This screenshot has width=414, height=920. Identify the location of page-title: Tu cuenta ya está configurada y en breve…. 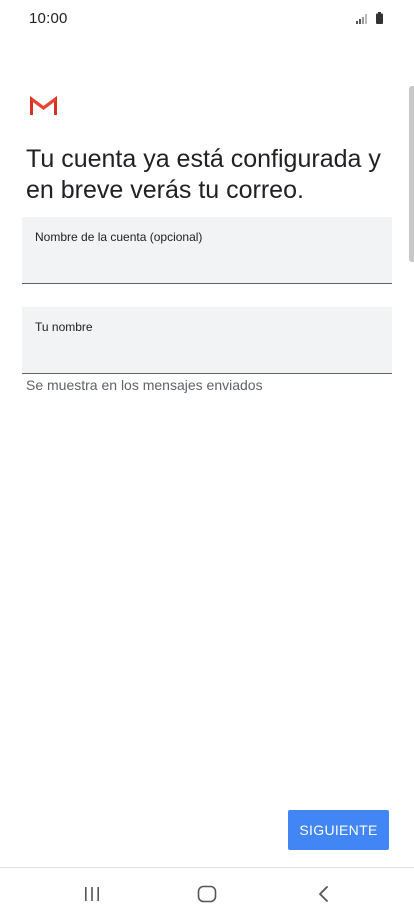
(203, 174).